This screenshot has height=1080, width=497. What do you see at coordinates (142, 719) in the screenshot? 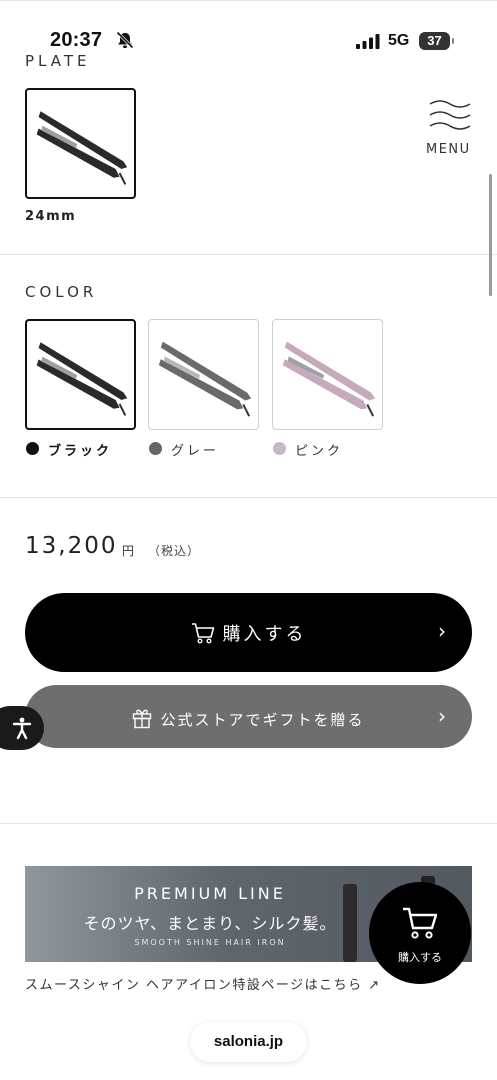
I see `gift-icon` at bounding box center [142, 719].